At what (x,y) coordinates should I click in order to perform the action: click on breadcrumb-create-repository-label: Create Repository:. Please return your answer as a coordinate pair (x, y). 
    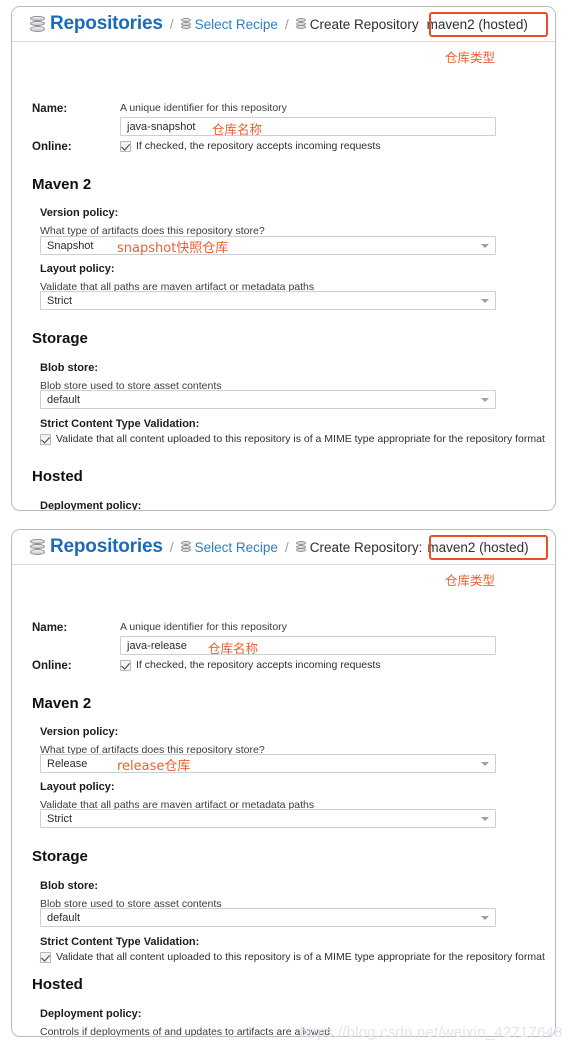
    Looking at the image, I should click on (366, 547).